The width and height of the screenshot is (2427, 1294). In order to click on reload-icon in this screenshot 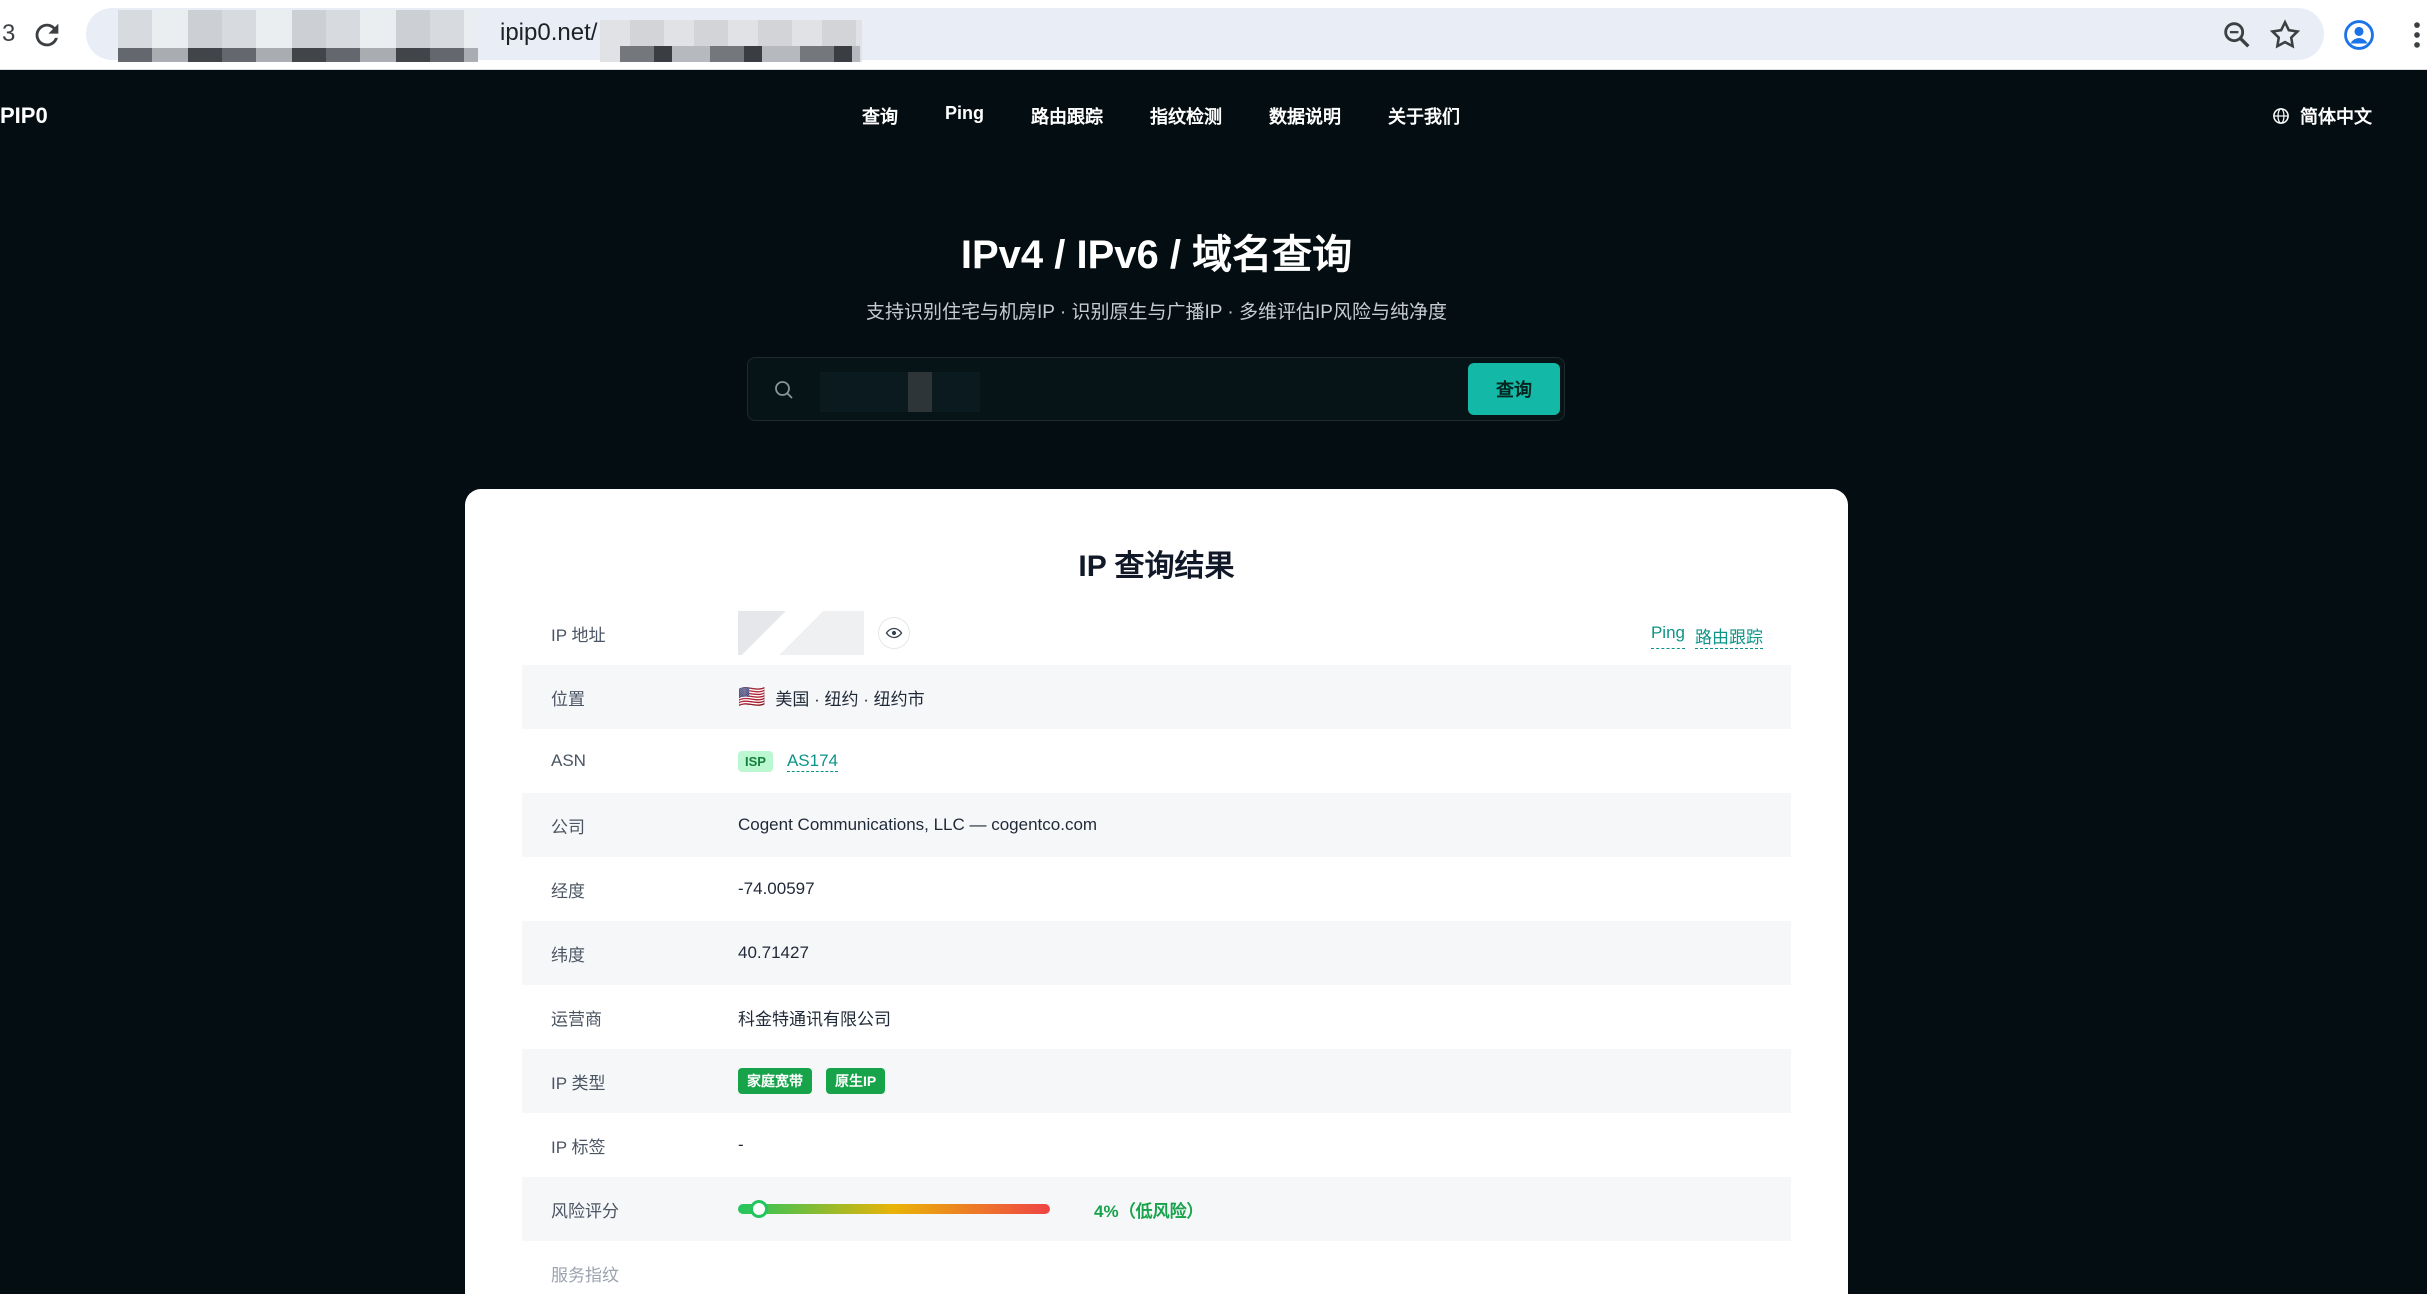, I will do `click(47, 35)`.